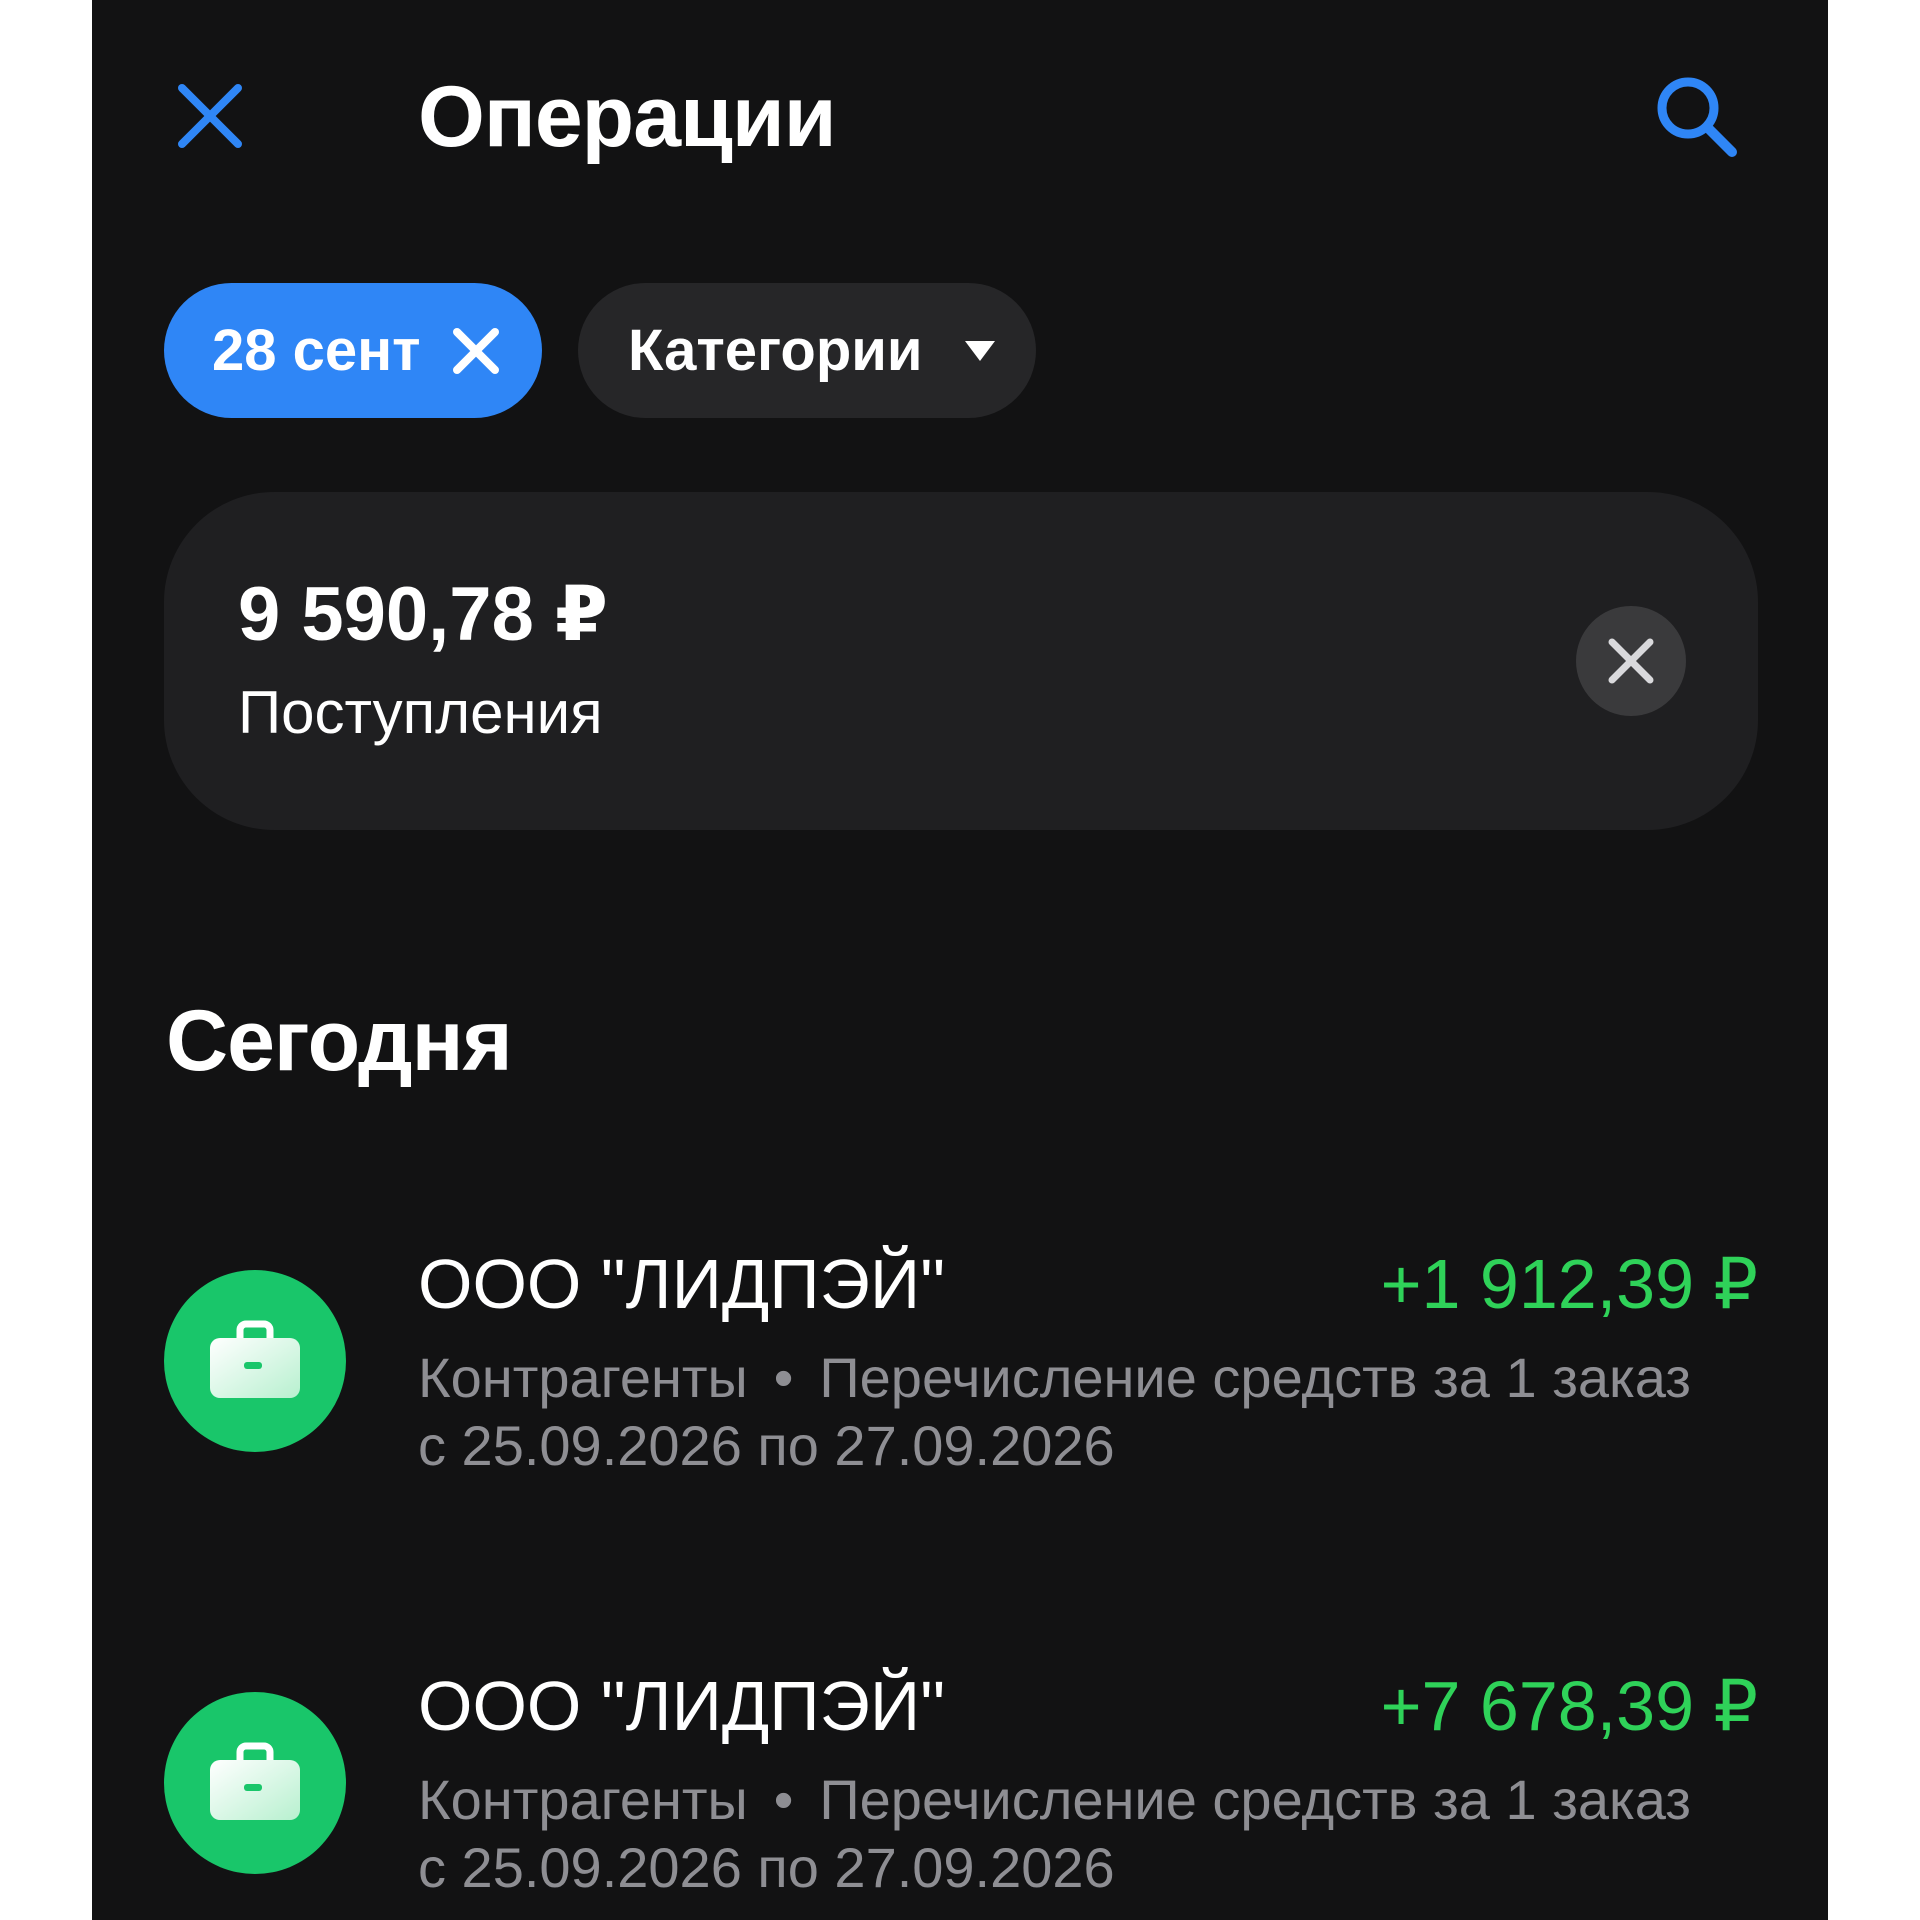  What do you see at coordinates (316, 350) in the screenshot?
I see `date-filter-label: 28 сент` at bounding box center [316, 350].